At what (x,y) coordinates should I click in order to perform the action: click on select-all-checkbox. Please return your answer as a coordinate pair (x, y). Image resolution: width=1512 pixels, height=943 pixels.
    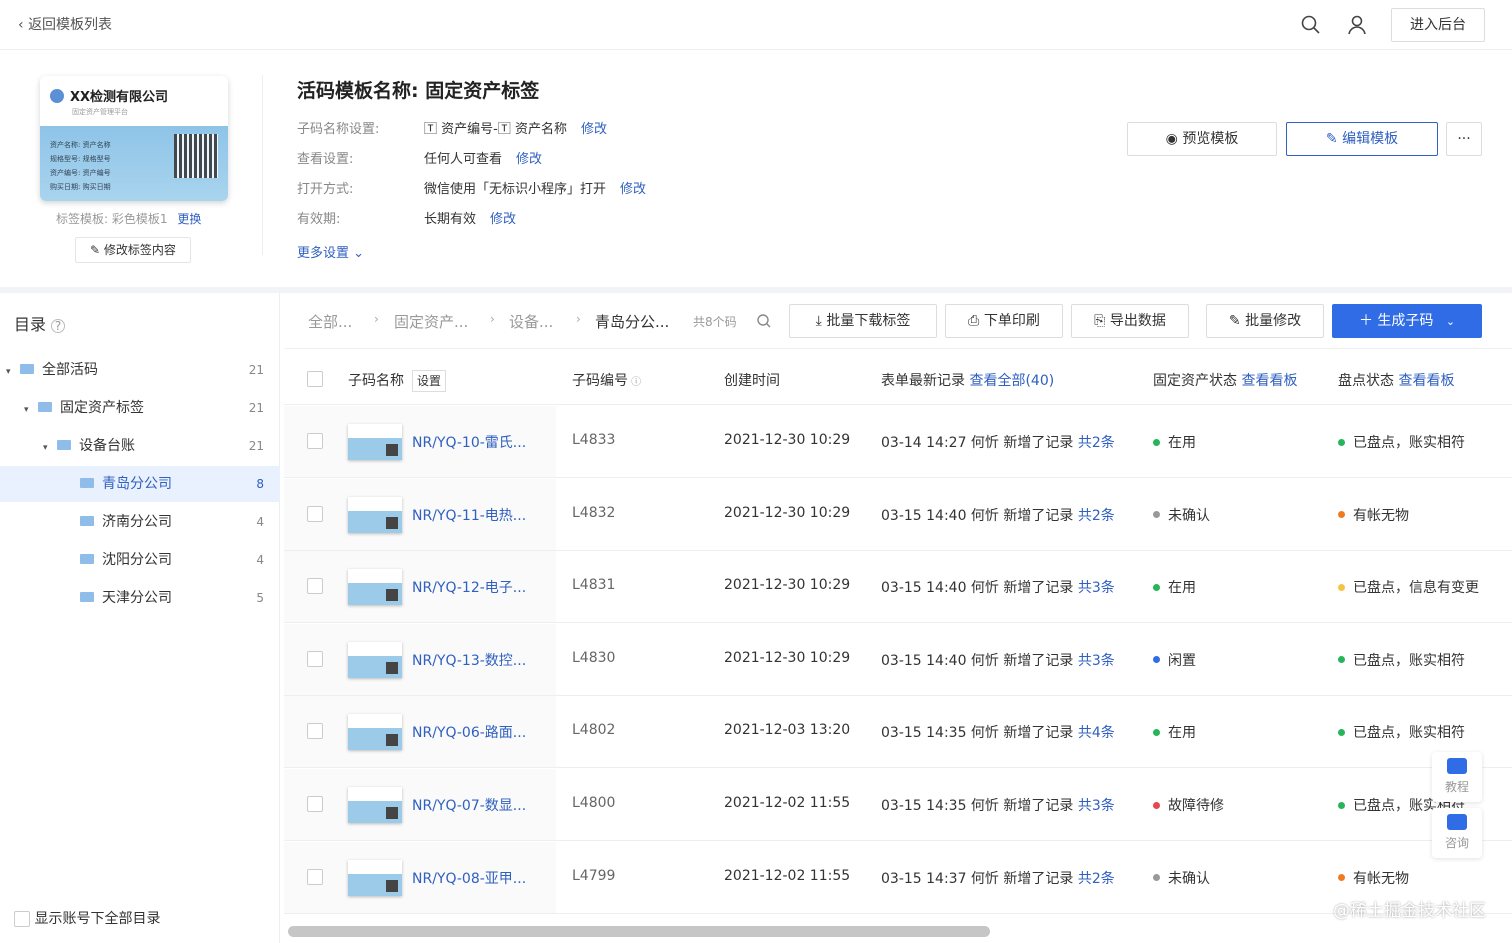
    Looking at the image, I should click on (315, 379).